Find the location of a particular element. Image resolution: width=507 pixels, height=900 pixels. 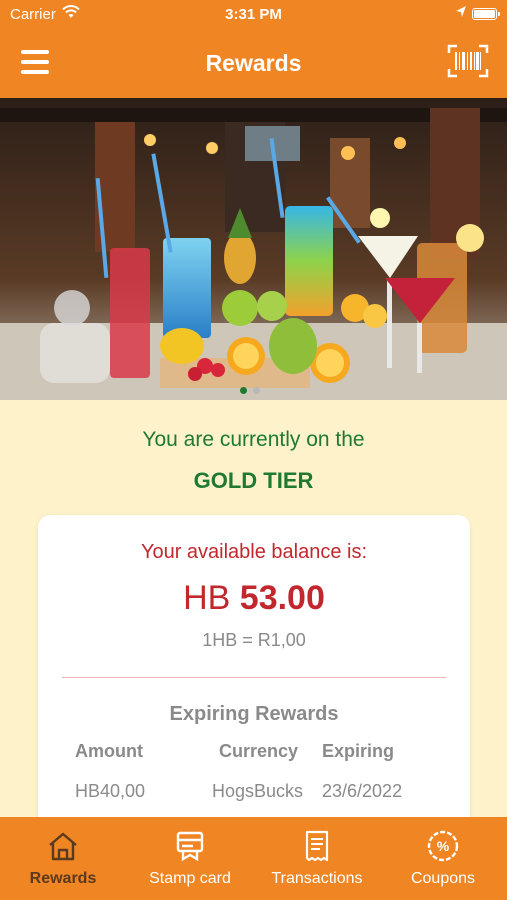

tab-label: Stamp card is located at coordinates (190, 878).